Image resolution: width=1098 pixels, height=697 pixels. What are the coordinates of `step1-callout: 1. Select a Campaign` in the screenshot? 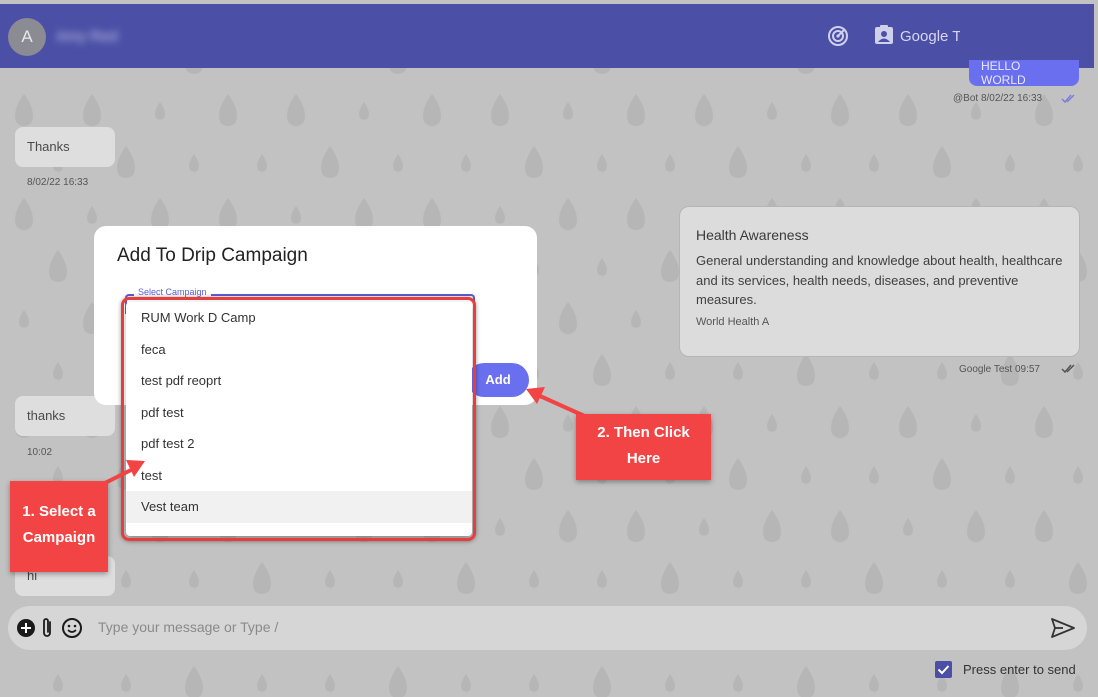 It's located at (59, 526).